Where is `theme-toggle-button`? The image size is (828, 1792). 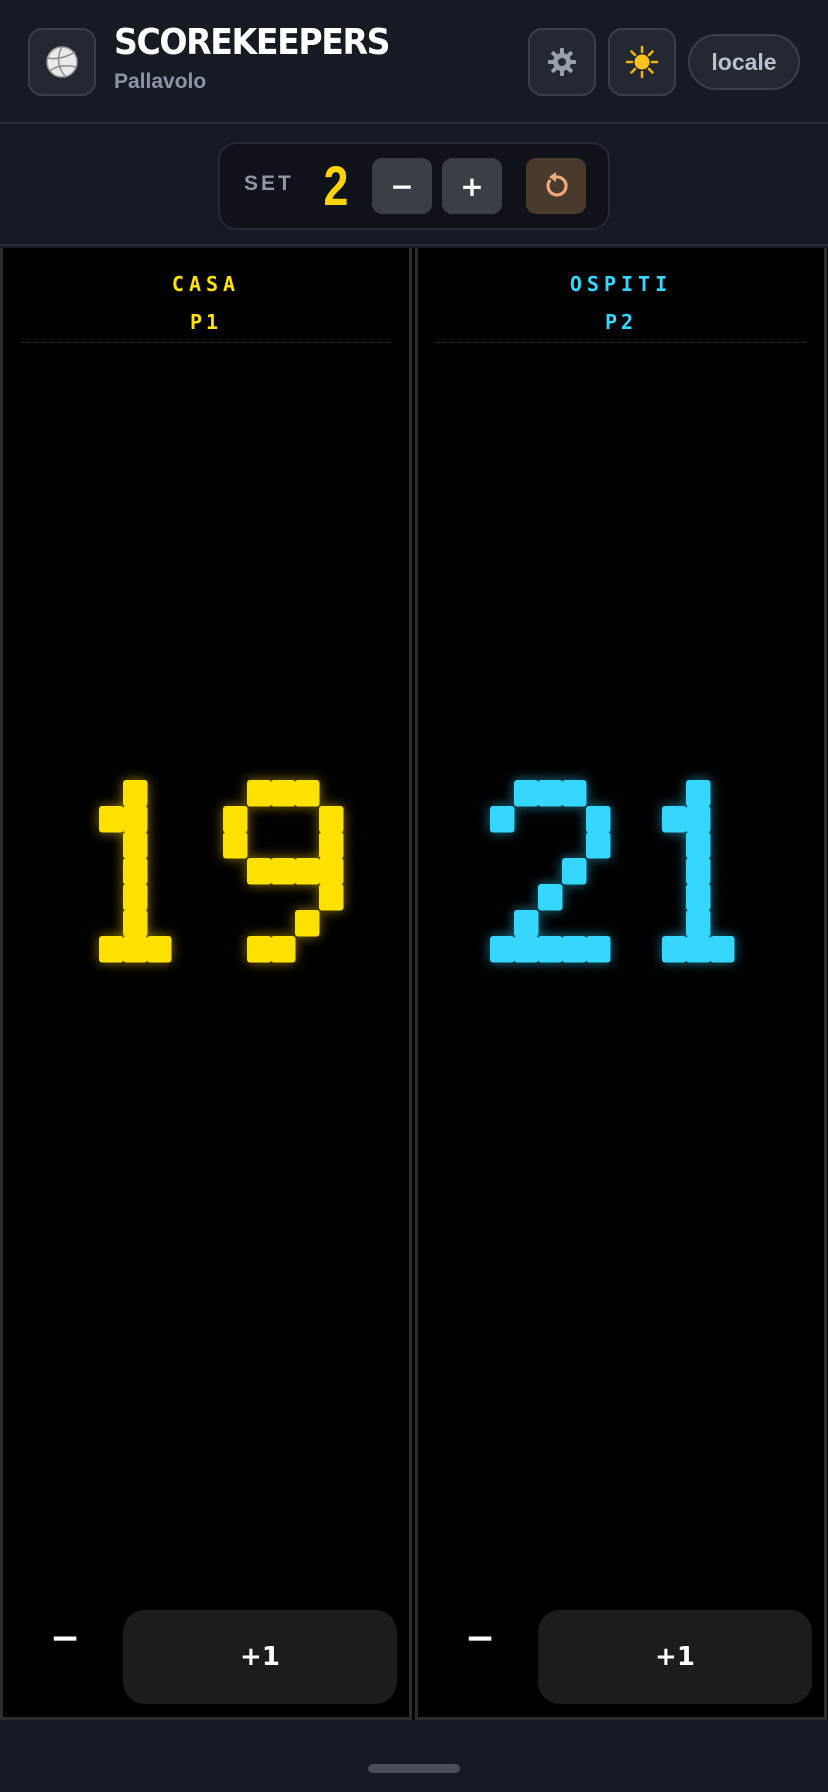
theme-toggle-button is located at coordinates (642, 62).